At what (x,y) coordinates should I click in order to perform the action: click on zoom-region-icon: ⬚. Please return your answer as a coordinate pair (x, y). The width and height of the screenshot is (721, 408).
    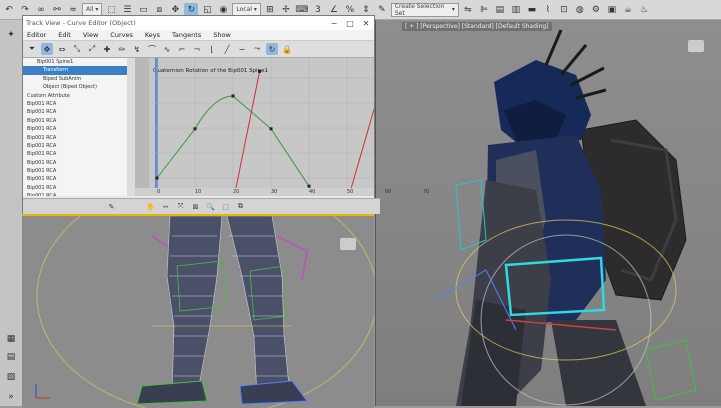
    Looking at the image, I should click on (225, 206).